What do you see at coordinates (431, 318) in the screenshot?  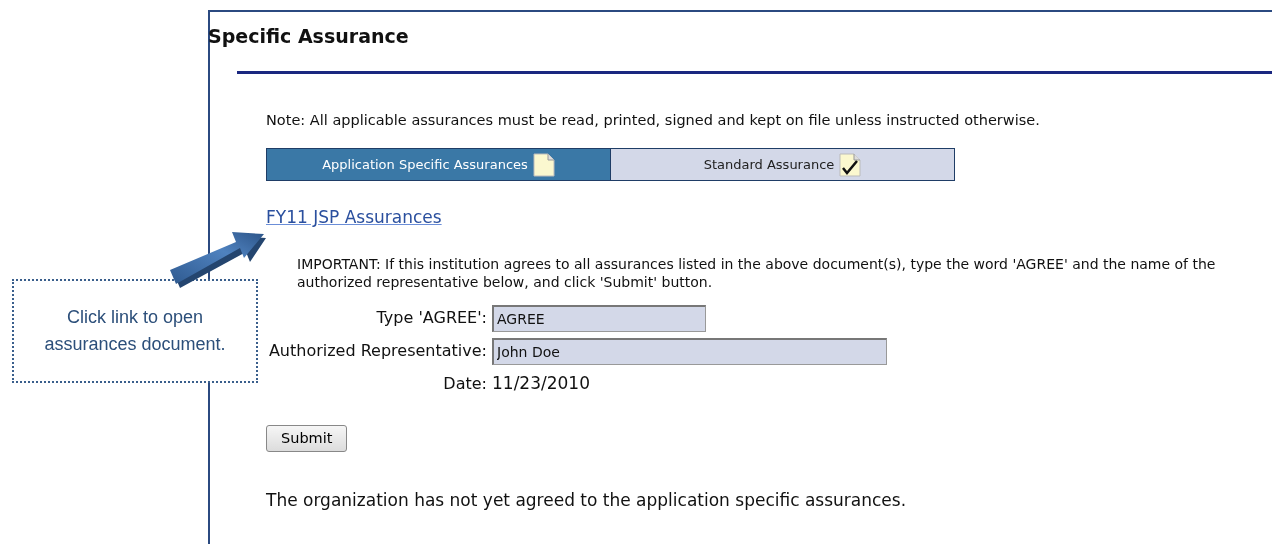 I see `field-label: Type 'AGREE':` at bounding box center [431, 318].